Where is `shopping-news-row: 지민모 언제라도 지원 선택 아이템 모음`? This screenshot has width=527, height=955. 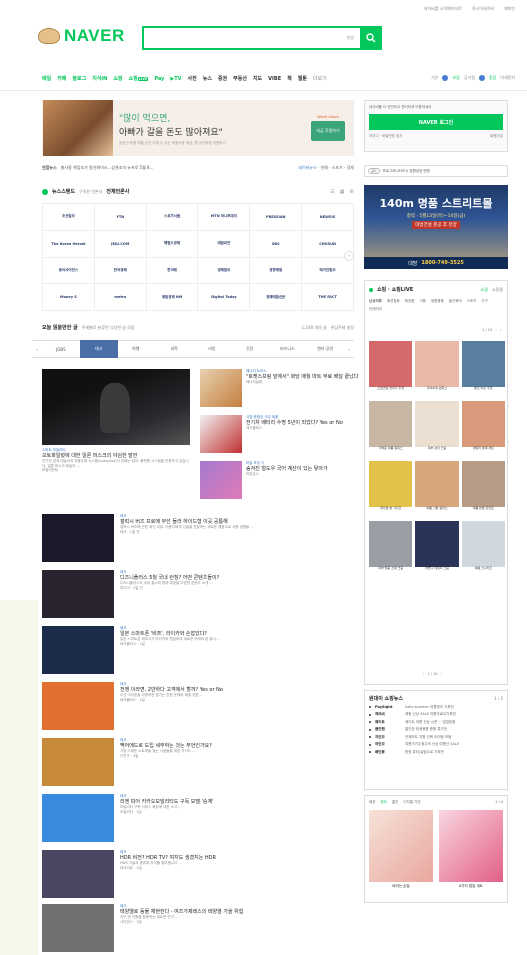
shopping-news-row: 지민모 언제라도 지원 선택 아이템 모음 is located at coordinates (436, 737).